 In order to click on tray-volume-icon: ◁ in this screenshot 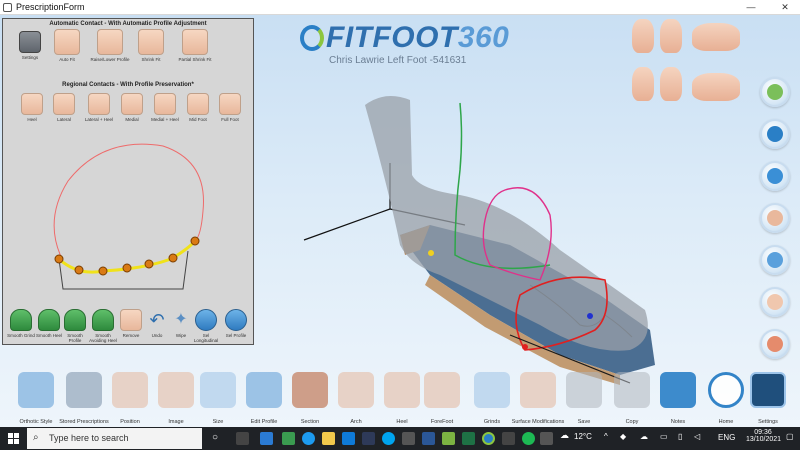, I will do `click(697, 436)`.